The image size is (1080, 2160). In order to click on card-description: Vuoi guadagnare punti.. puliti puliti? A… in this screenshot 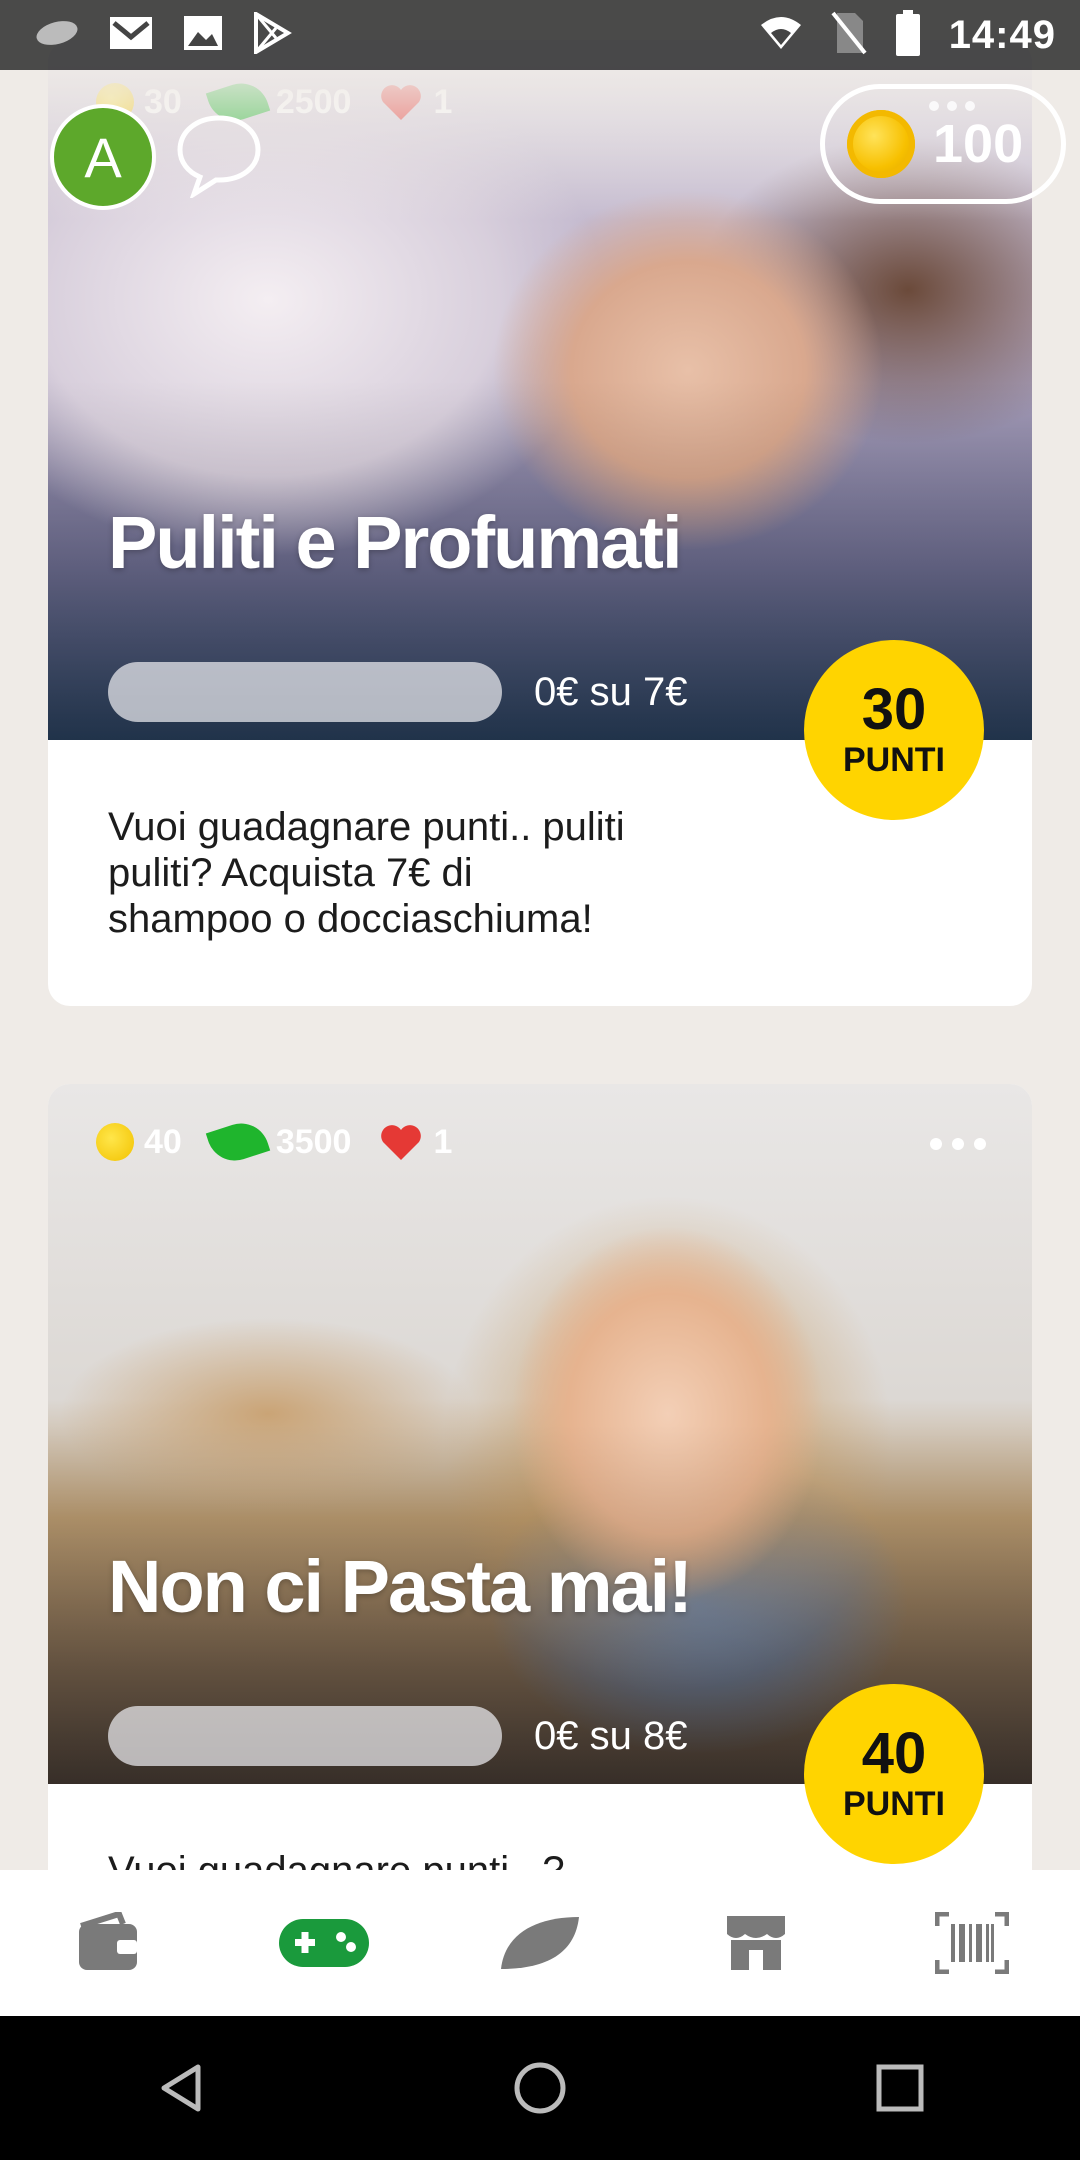, I will do `click(366, 873)`.